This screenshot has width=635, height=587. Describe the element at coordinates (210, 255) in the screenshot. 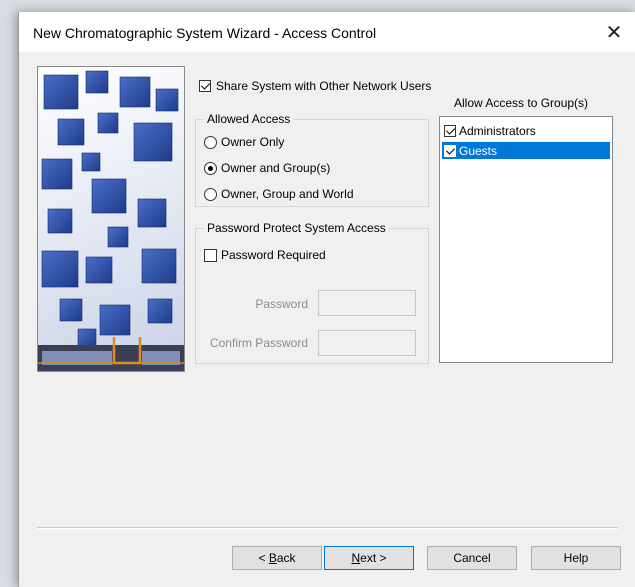

I see `password-required-box` at that location.